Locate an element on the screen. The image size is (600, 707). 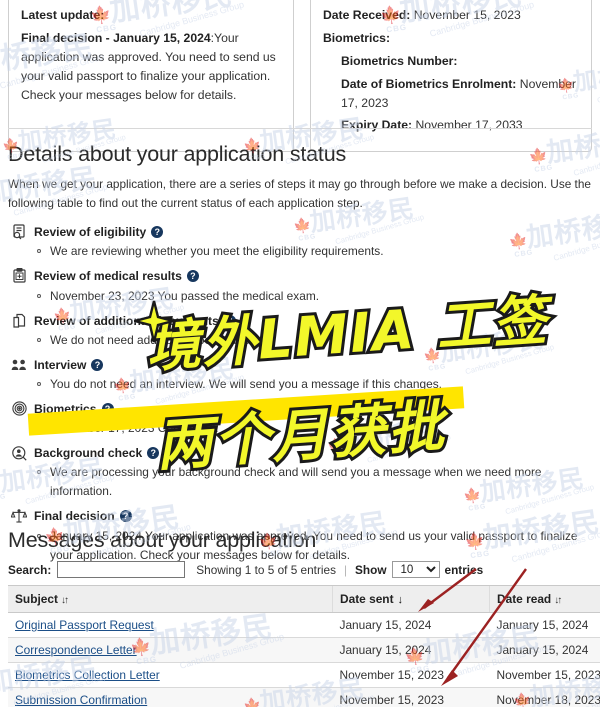
search-label: Search: is located at coordinates (30, 569).